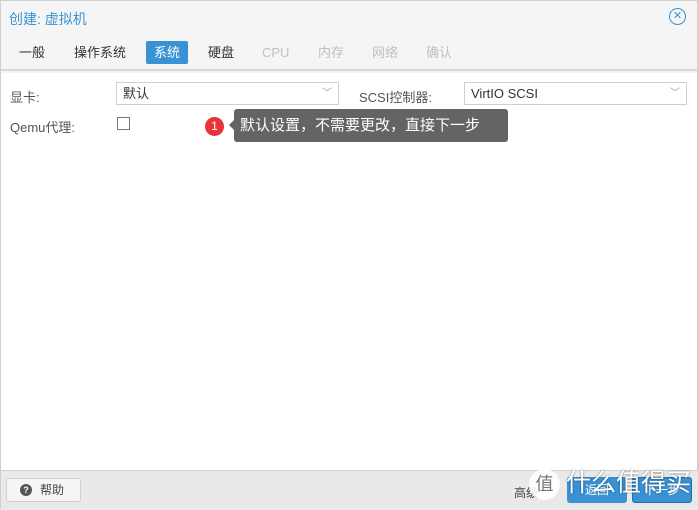  Describe the element at coordinates (52, 490) in the screenshot. I see `help-label: 帮助` at that location.